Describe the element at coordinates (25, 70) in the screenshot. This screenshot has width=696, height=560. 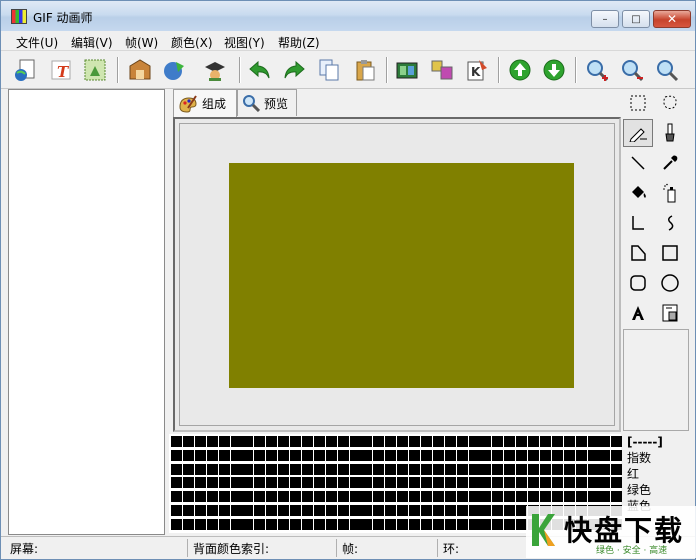
I see `new-animation-button` at that location.